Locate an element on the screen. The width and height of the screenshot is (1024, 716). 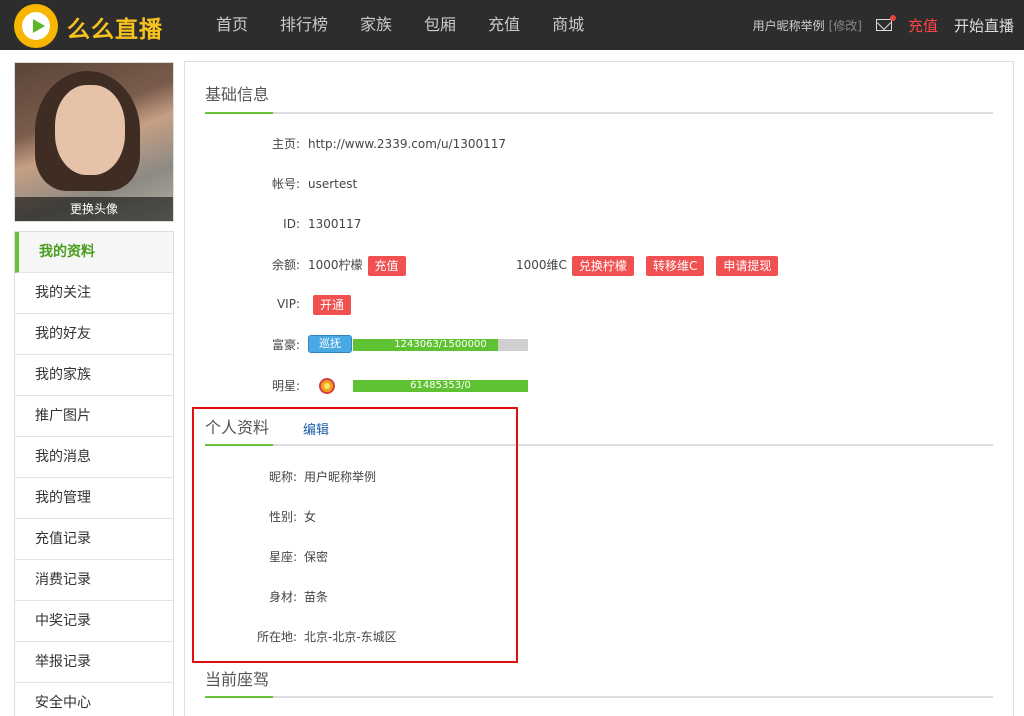
change-avatar-button: 更换头像 is located at coordinates (94, 209).